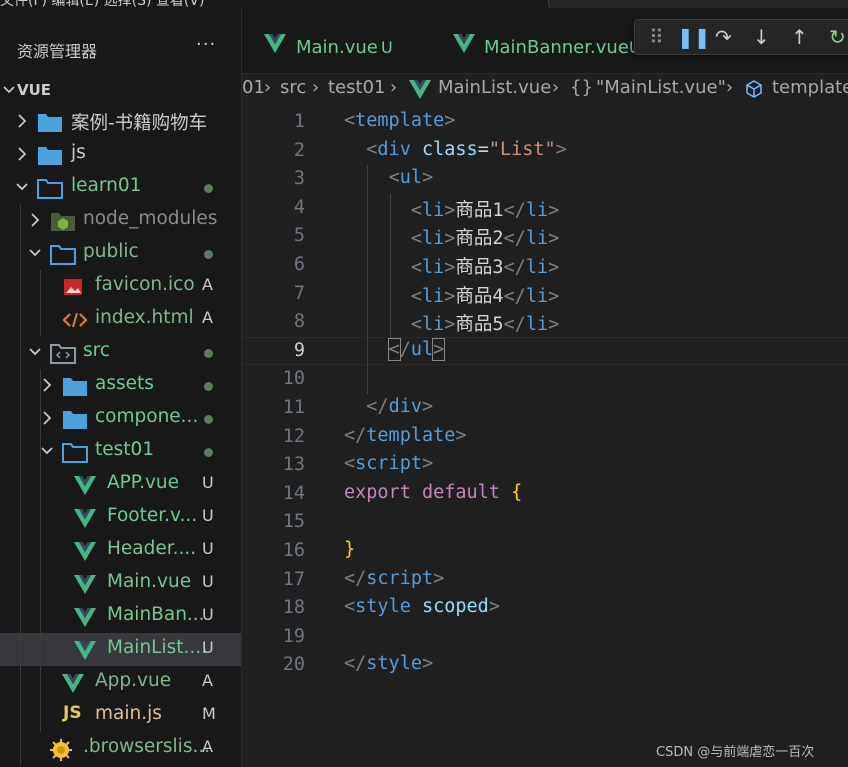 The image size is (848, 767). I want to click on tree-item-label: assets, so click(124, 383).